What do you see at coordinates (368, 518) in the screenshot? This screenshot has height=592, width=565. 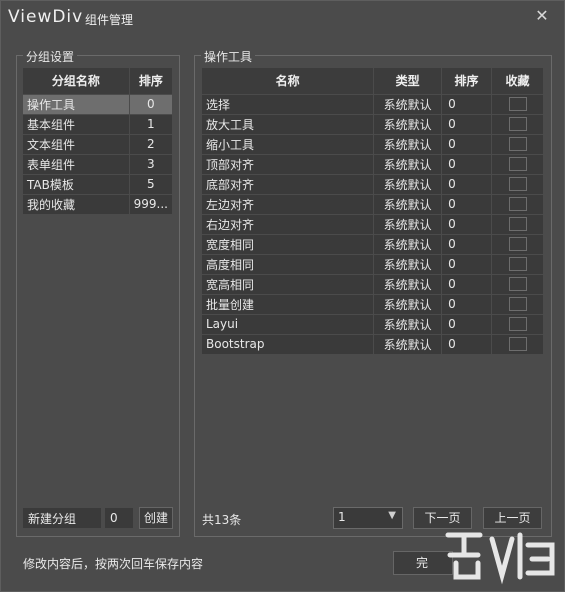 I see `page-select: 1 ▼` at bounding box center [368, 518].